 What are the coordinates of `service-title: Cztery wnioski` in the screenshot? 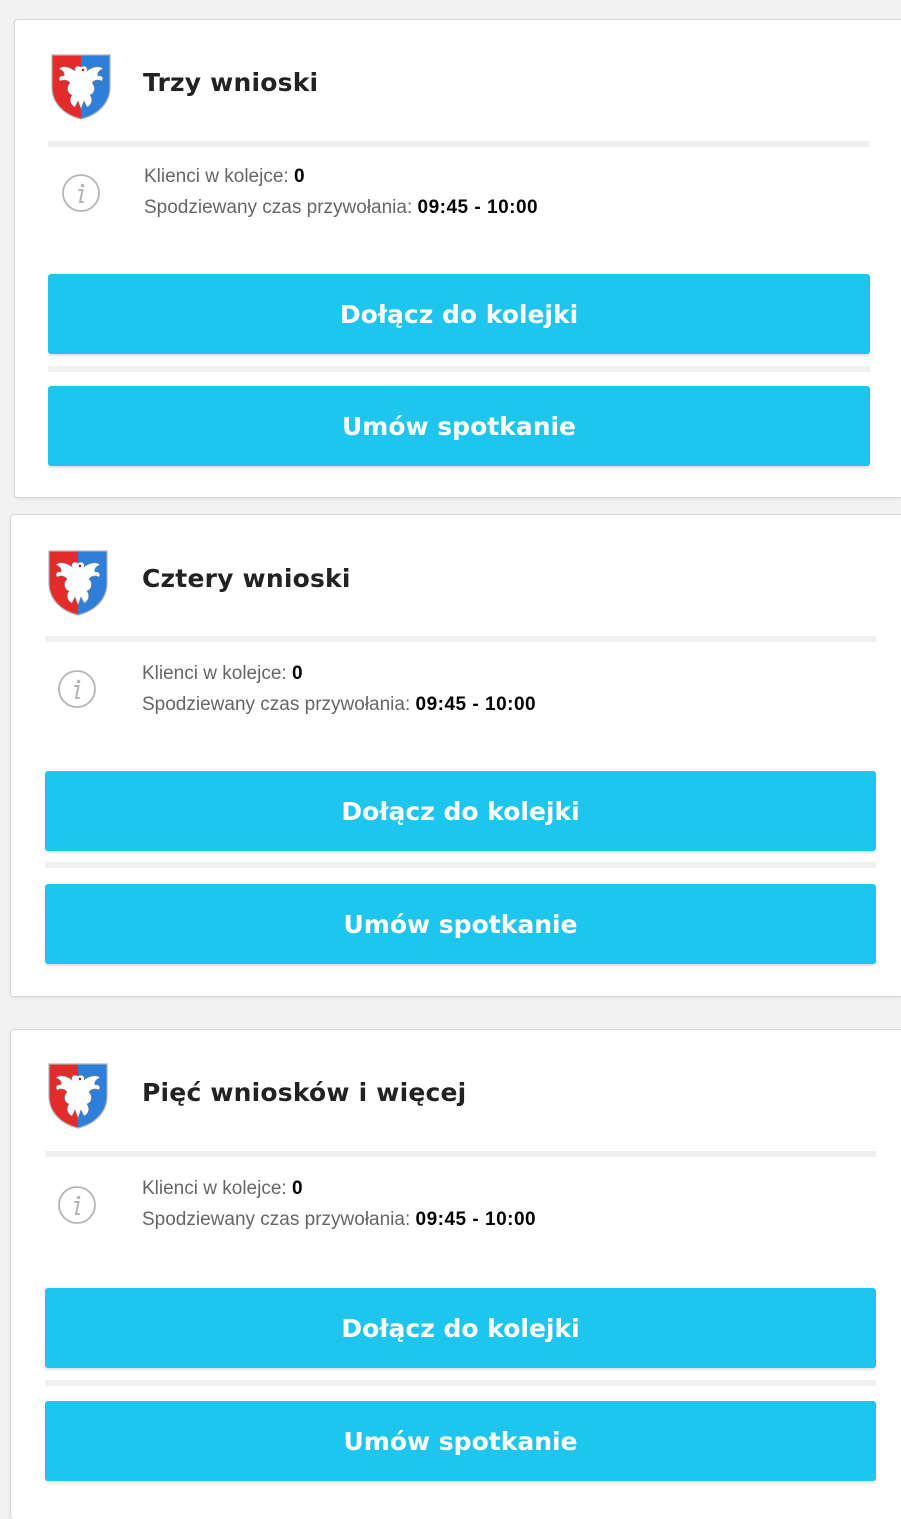 It's located at (246, 578).